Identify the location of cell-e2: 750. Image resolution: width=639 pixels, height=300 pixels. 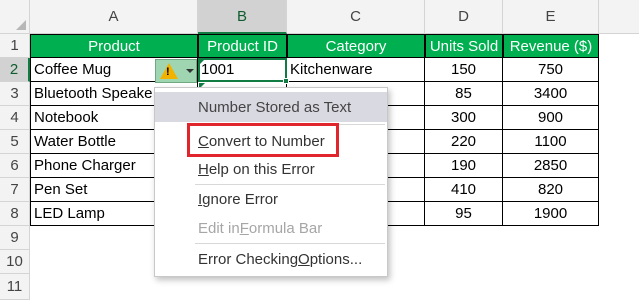
(551, 70).